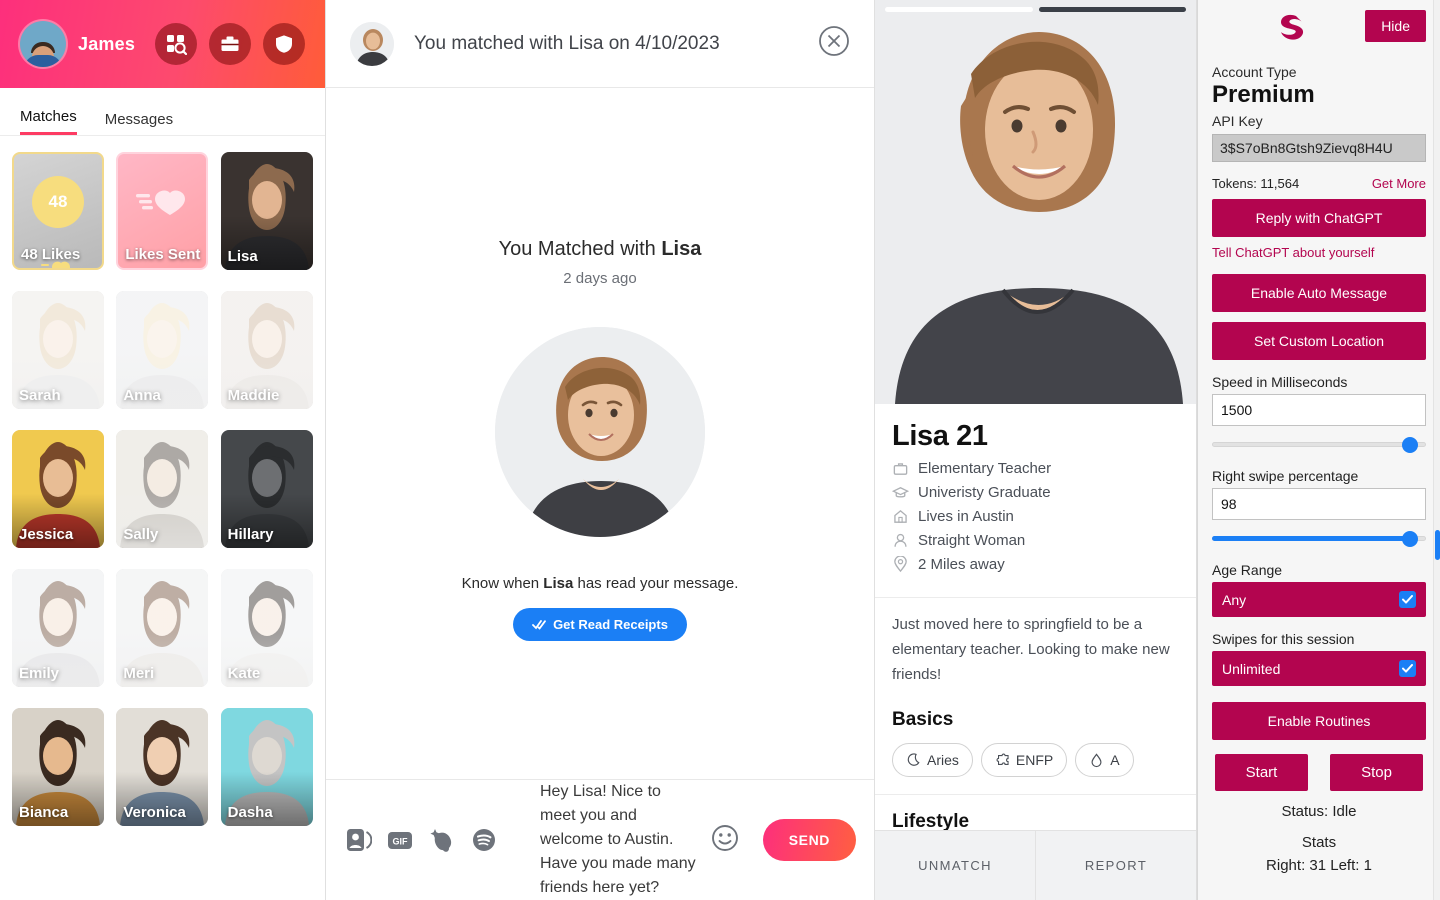  What do you see at coordinates (1407, 599) in the screenshot?
I see `age-range-checkbox` at bounding box center [1407, 599].